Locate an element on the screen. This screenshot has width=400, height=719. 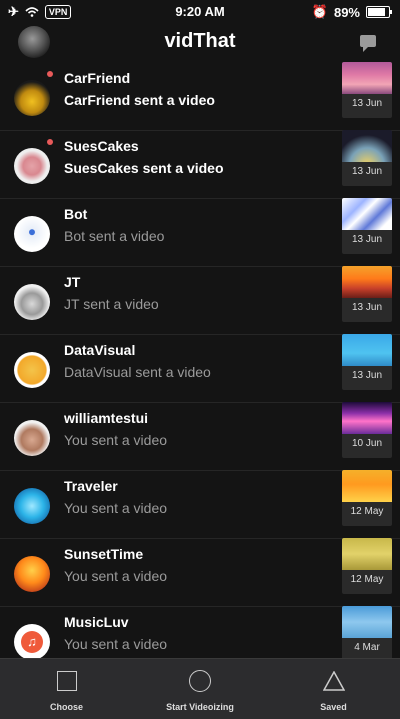
contact-name: DataVisual is located at coordinates (100, 350).